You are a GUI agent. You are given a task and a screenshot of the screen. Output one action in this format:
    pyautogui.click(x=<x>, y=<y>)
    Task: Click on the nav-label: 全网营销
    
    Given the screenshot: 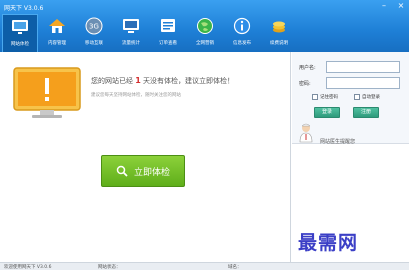 What is the action you would take?
    pyautogui.click(x=205, y=43)
    